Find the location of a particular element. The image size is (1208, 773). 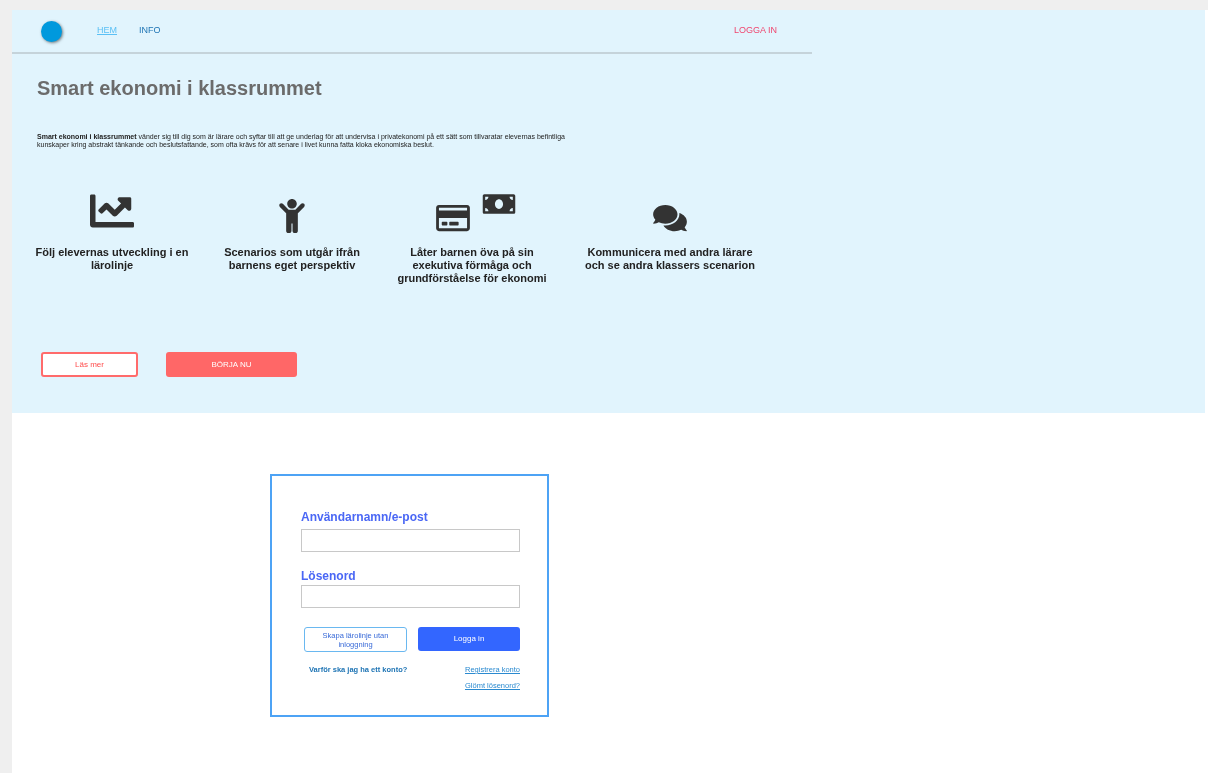

username-label: Användarnamn/e-post is located at coordinates (365, 517).